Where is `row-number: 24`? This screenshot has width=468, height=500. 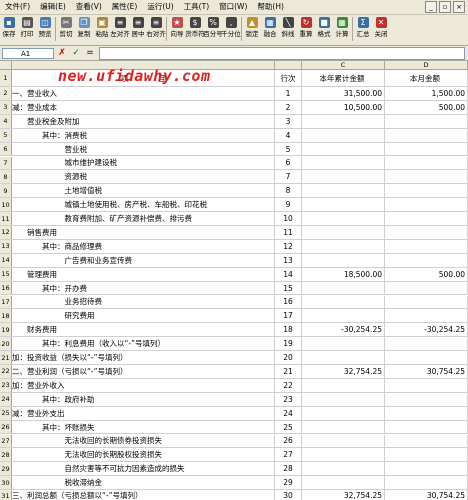
row-number: 24 is located at coordinates (6, 399).